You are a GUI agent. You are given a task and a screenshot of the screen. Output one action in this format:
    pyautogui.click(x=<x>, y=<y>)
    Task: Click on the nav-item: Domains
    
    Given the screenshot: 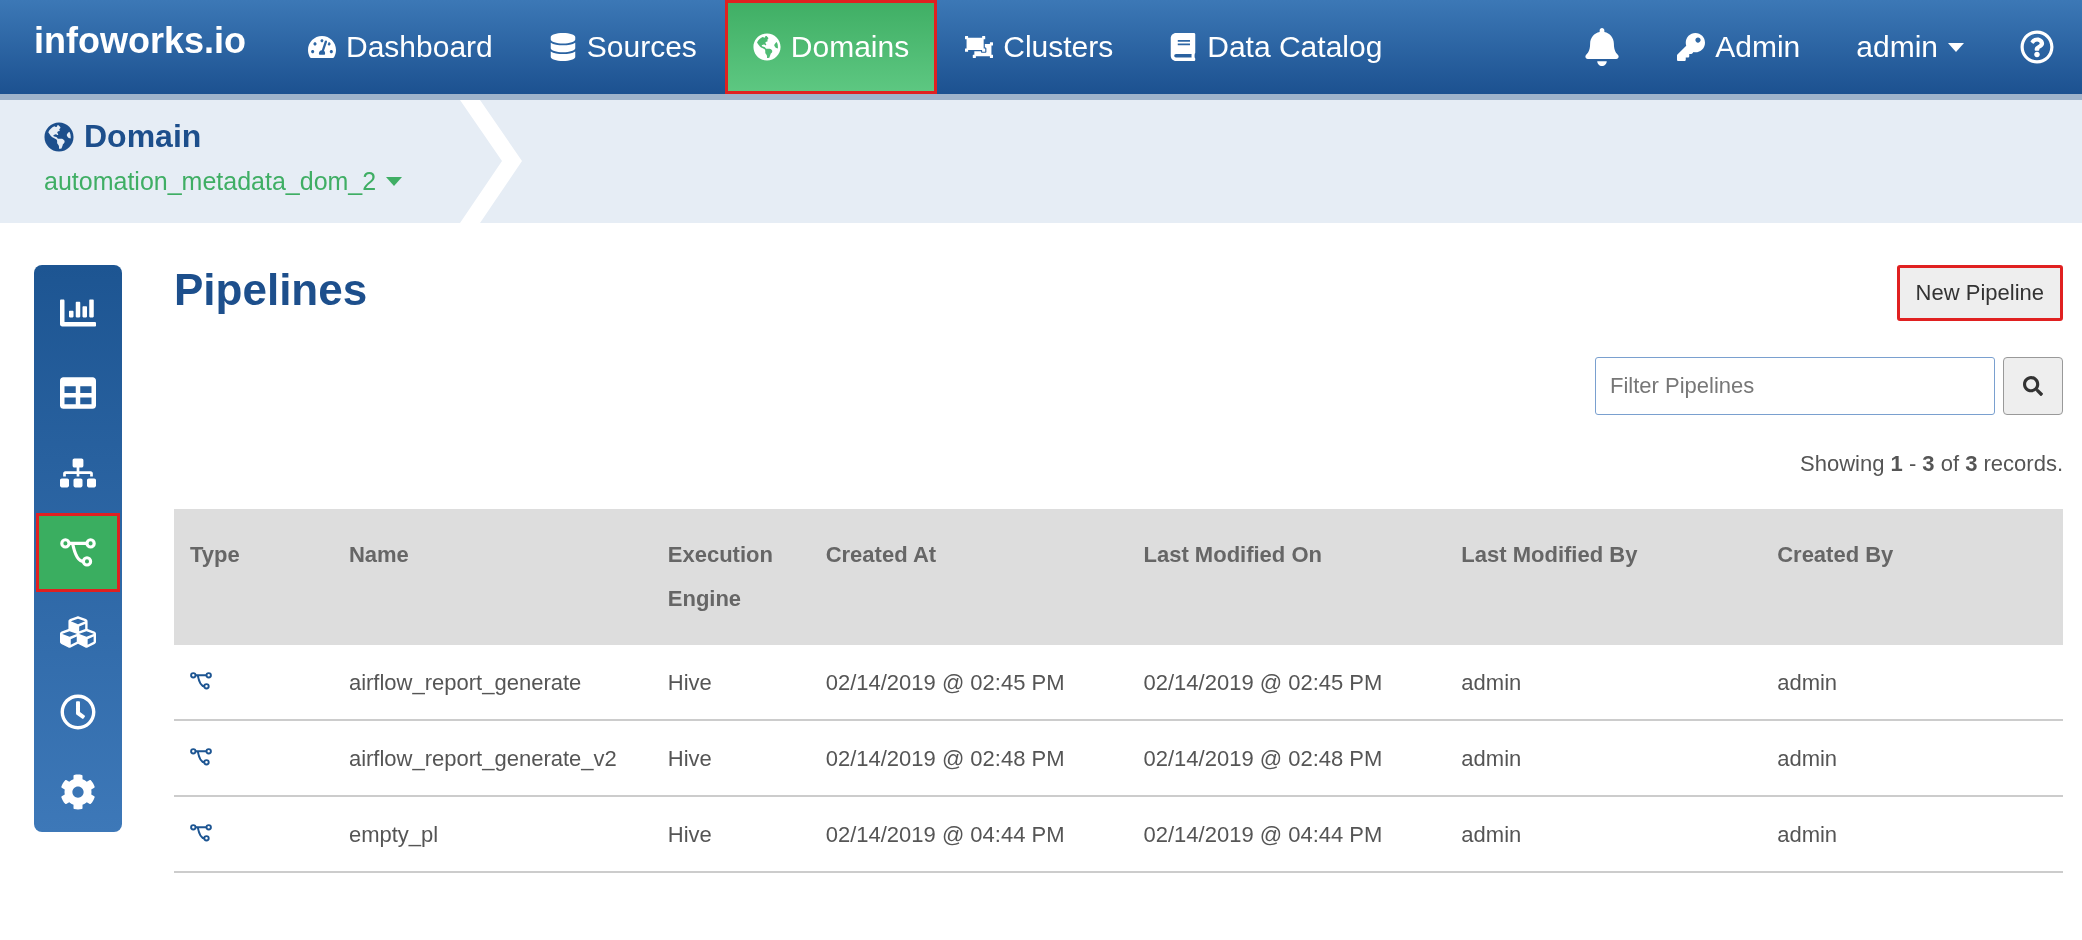 What is the action you would take?
    pyautogui.click(x=831, y=47)
    